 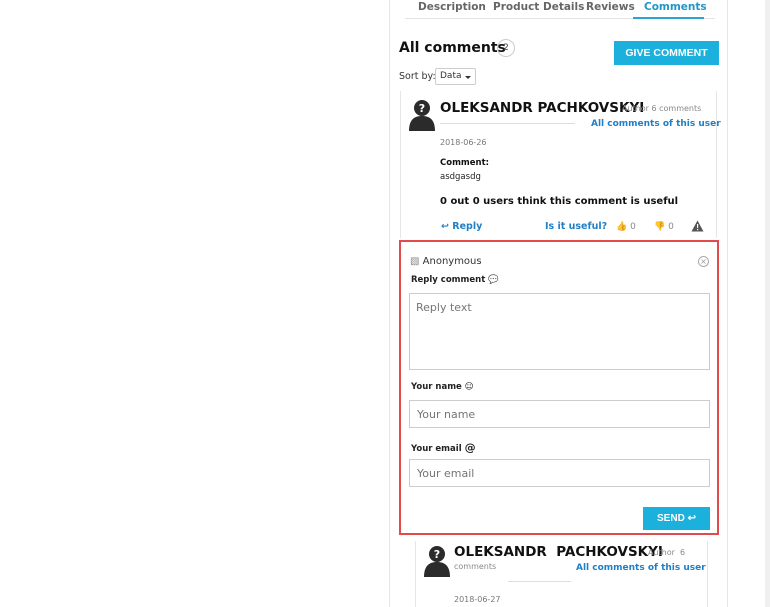 I want to click on give-comment-button: GIVE COMMENT, so click(x=666, y=53).